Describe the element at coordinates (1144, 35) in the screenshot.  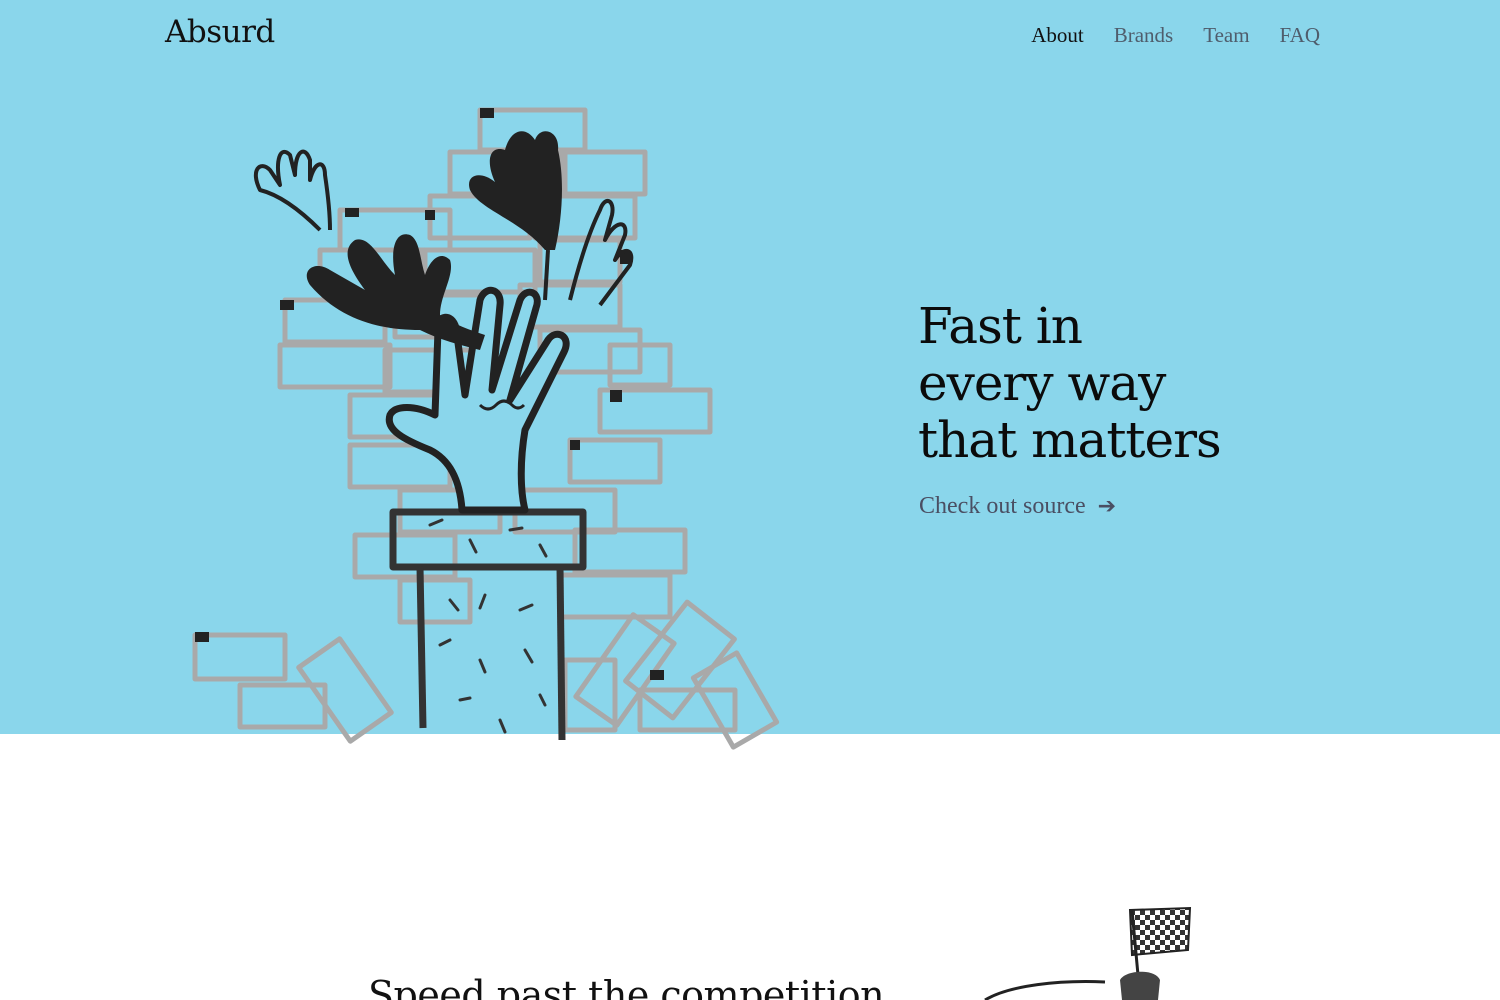
I see `nav-link-brands: Brands` at that location.